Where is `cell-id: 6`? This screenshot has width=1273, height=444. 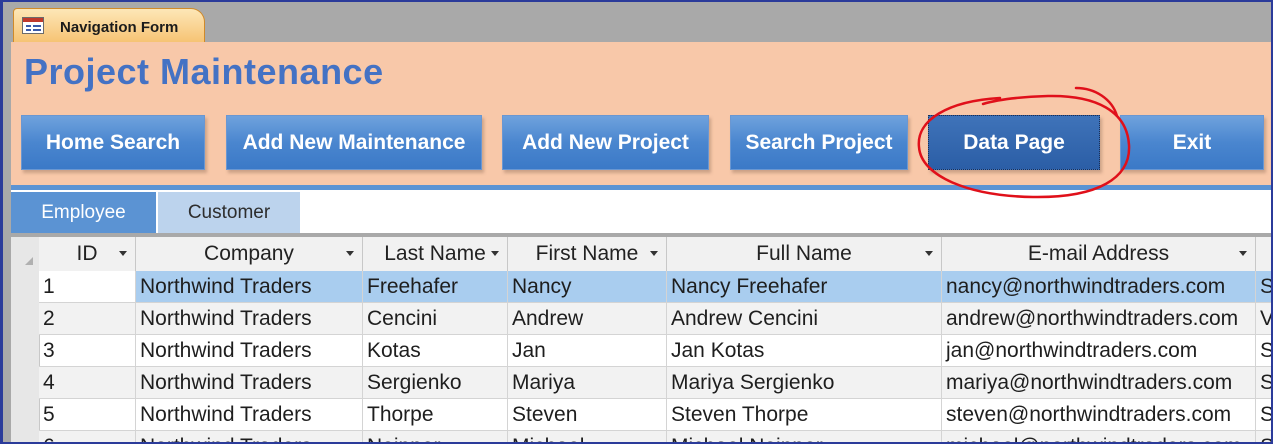
cell-id: 6 is located at coordinates (87, 436).